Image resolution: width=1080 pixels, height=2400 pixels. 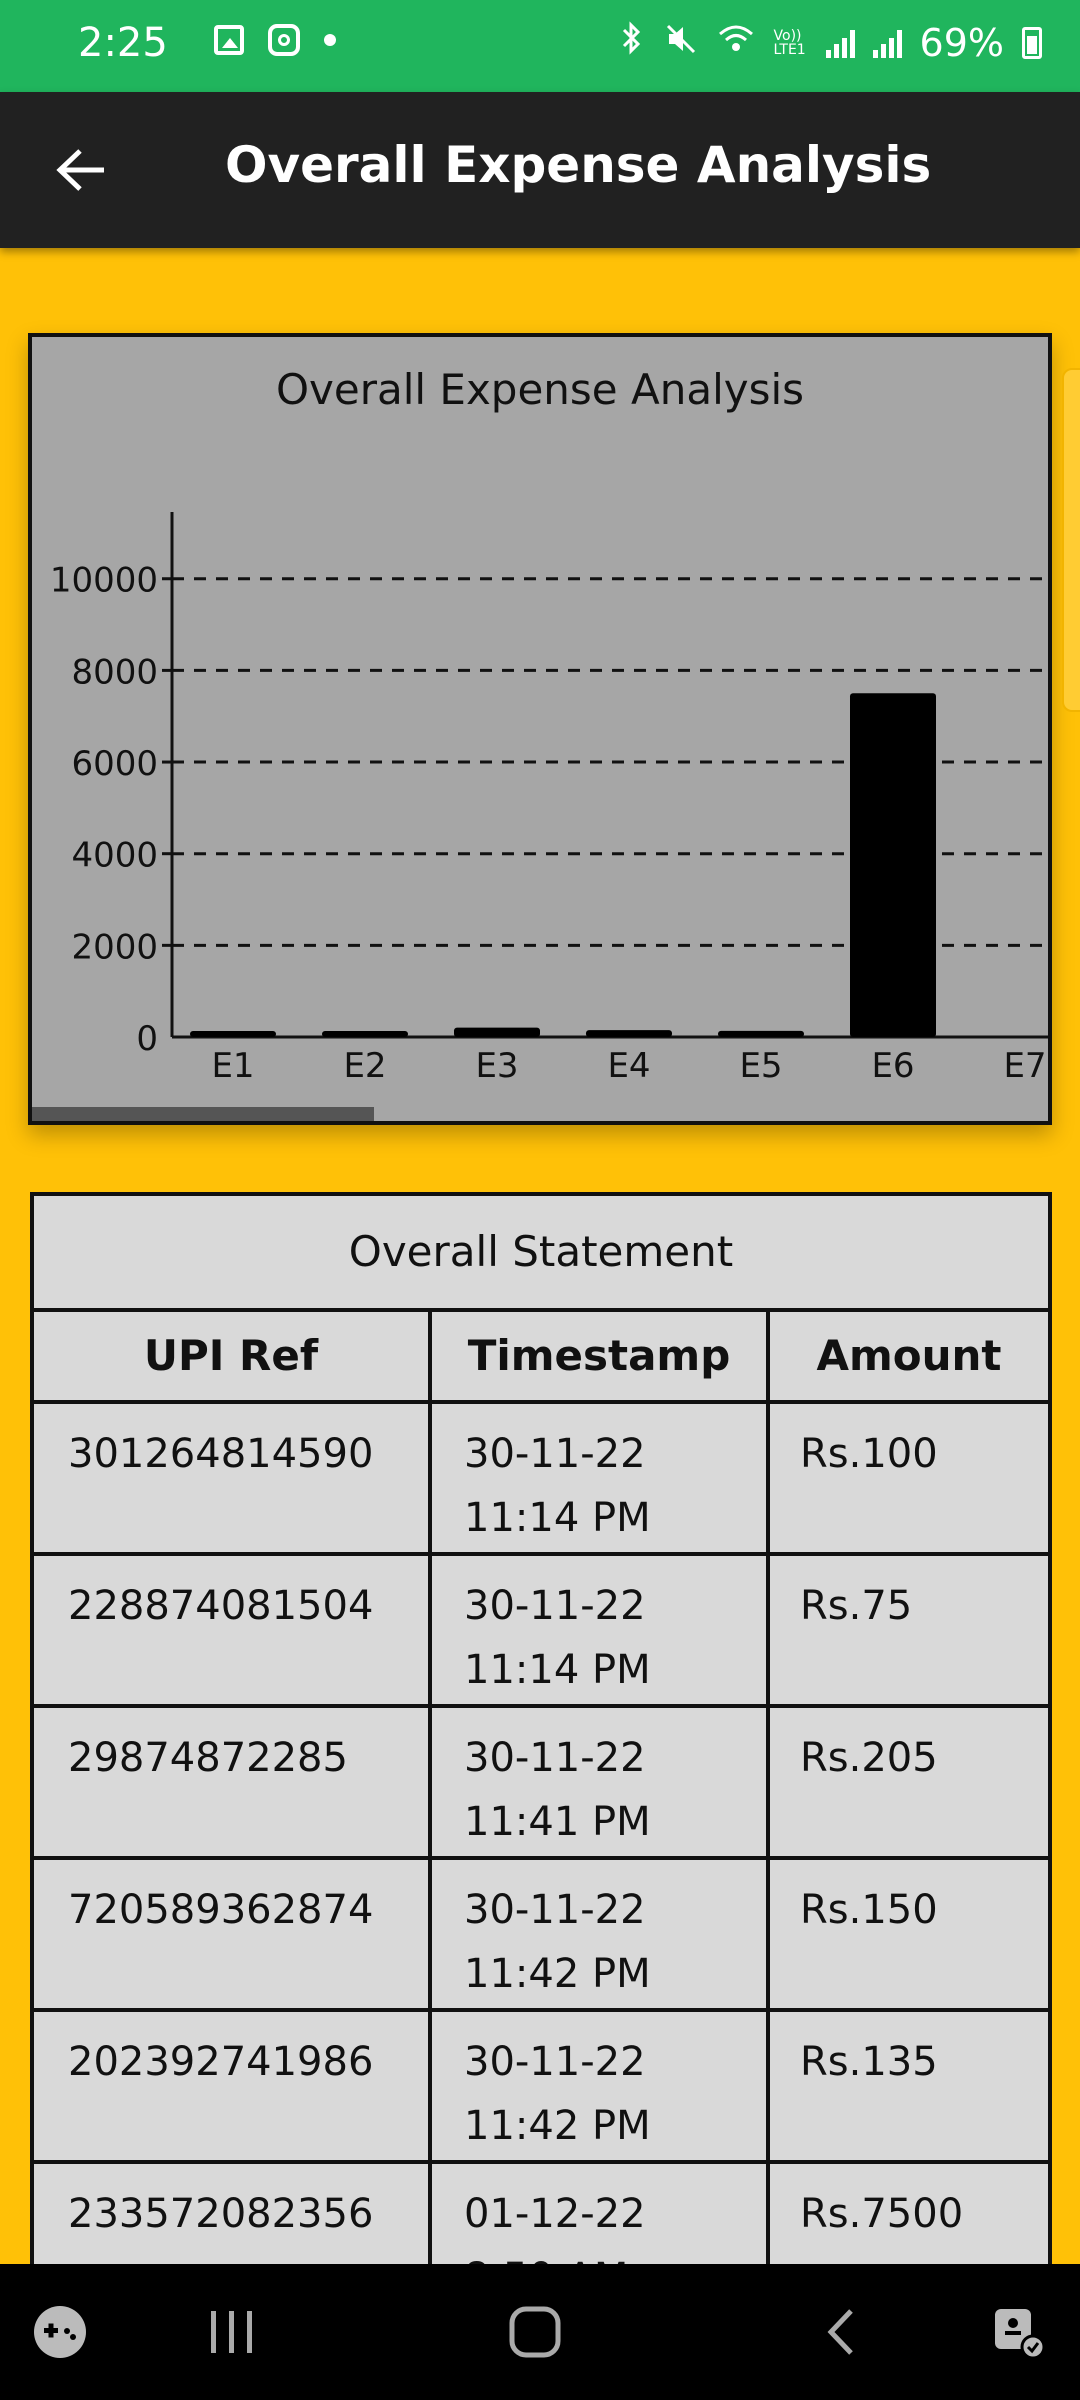 I want to click on amount-cell: Rs.75, so click(x=856, y=1606).